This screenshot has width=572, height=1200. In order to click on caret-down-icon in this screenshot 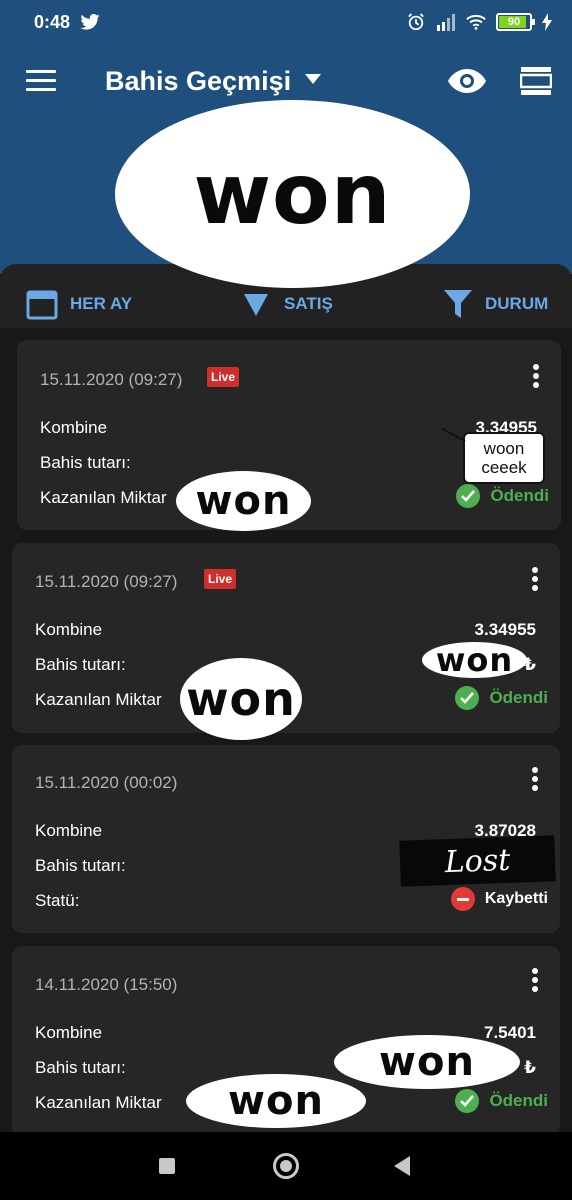, I will do `click(313, 79)`.